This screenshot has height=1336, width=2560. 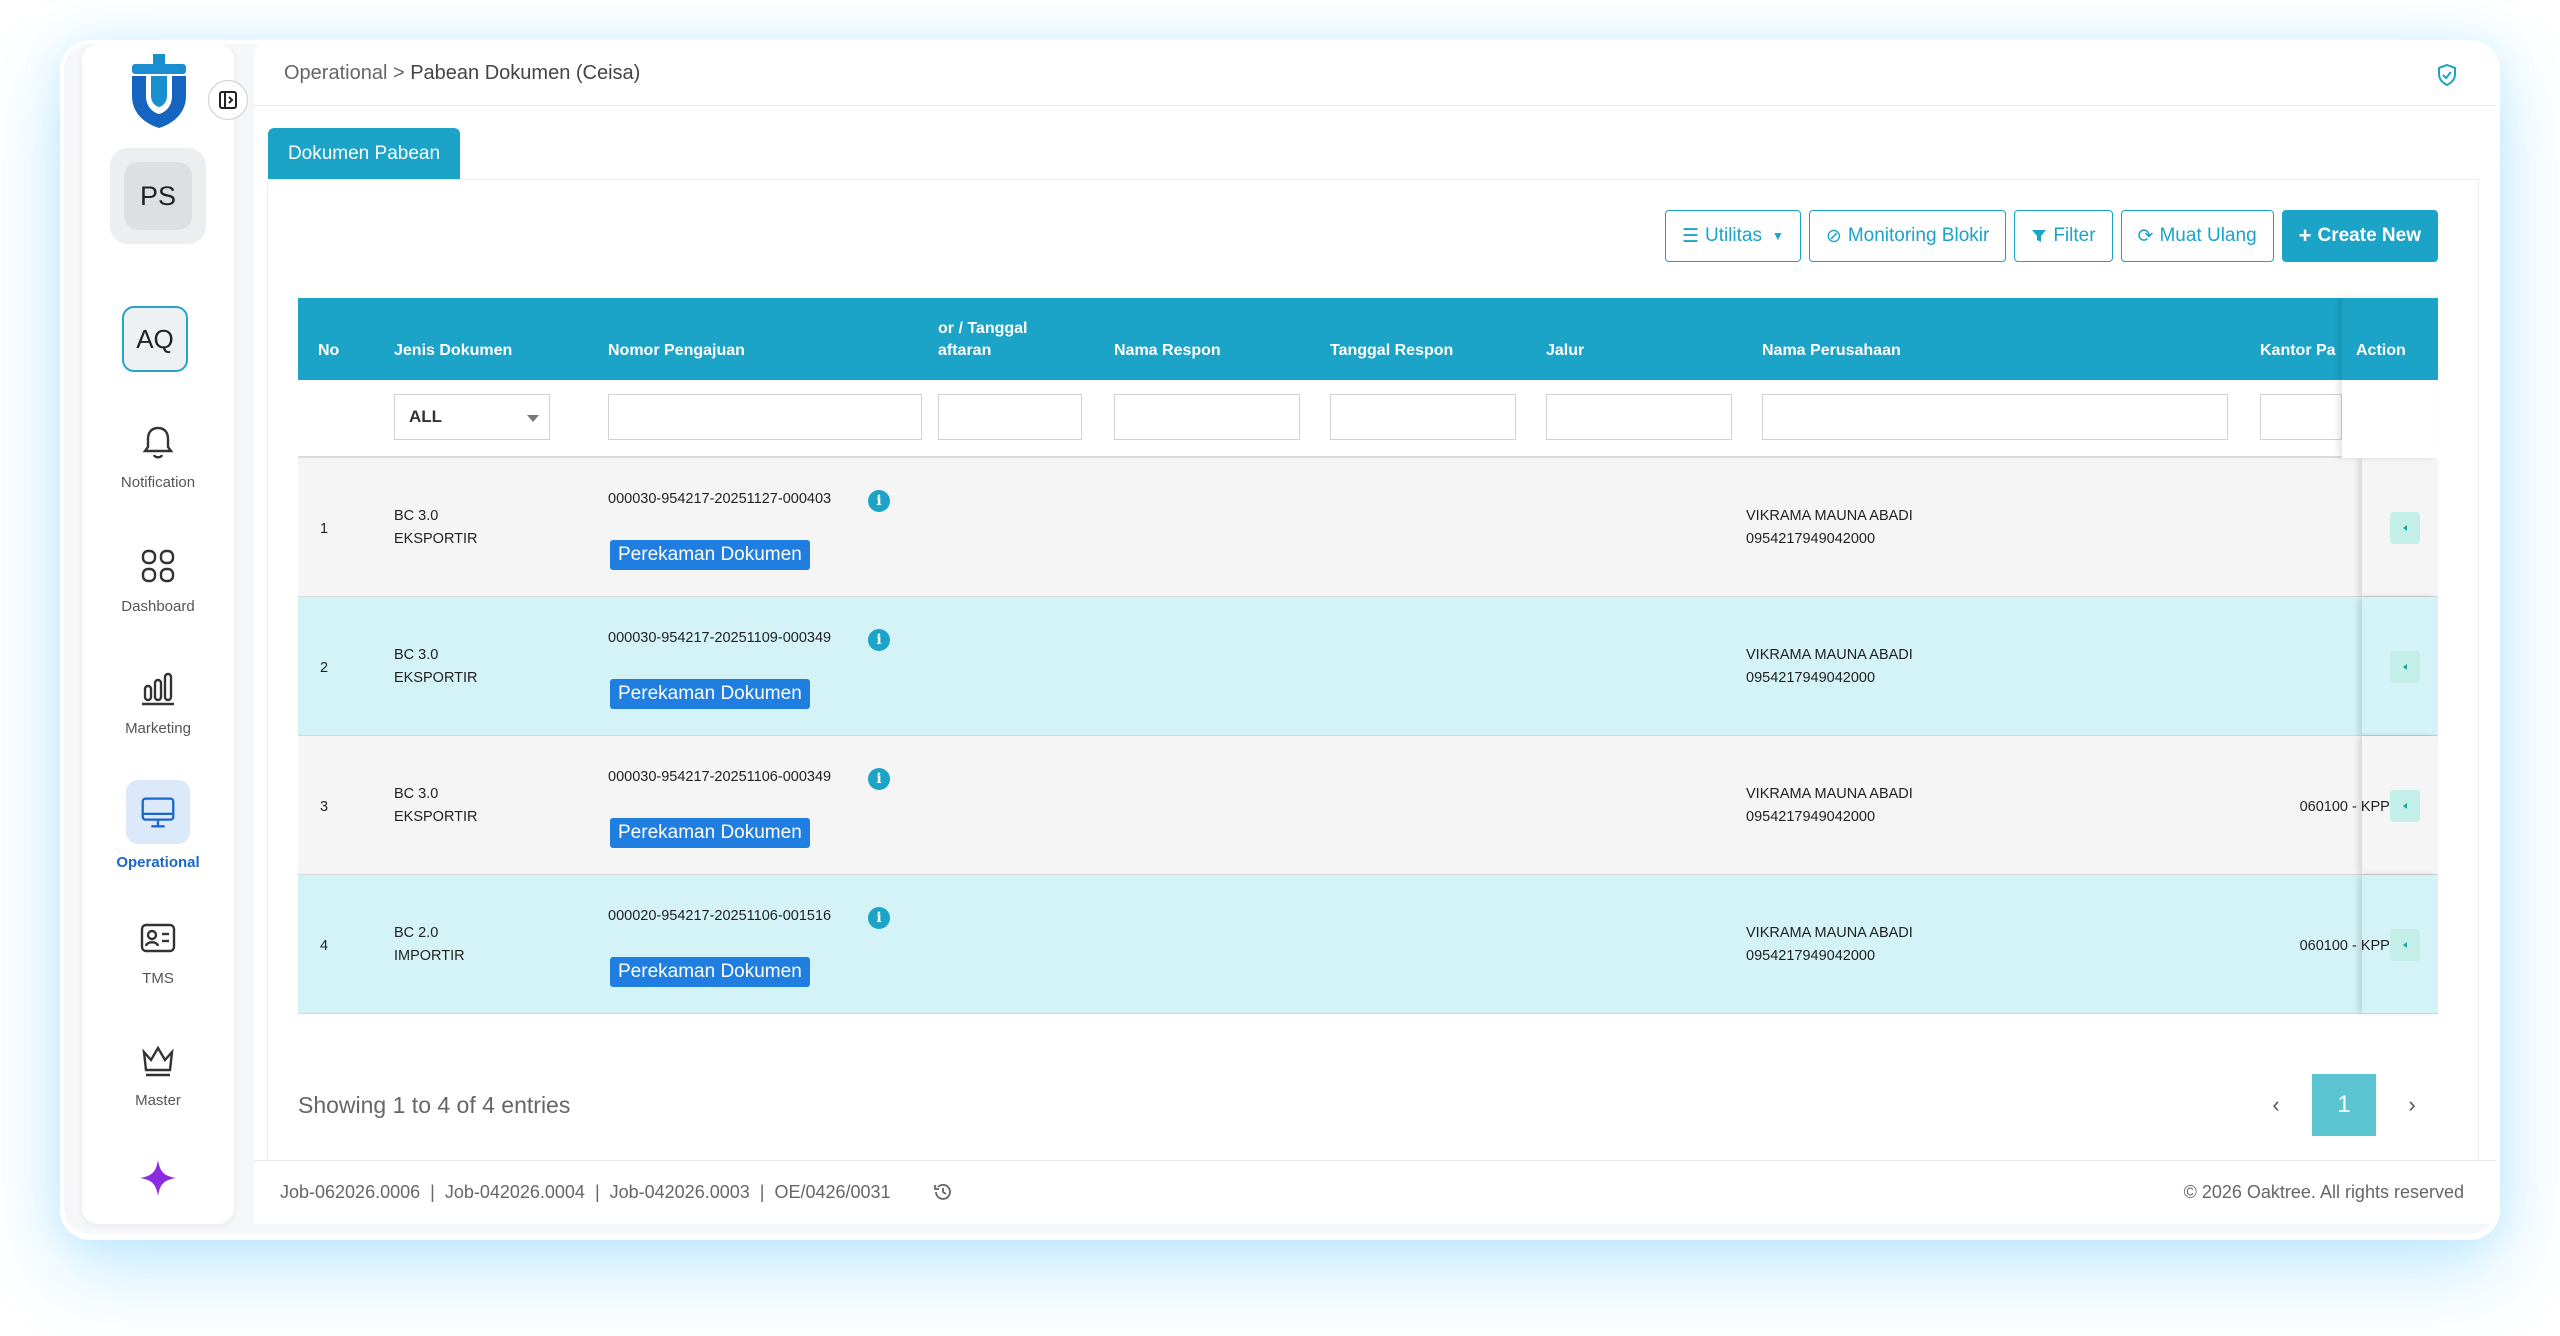 What do you see at coordinates (2208, 235) in the screenshot?
I see `reload-label: Muat Ulang` at bounding box center [2208, 235].